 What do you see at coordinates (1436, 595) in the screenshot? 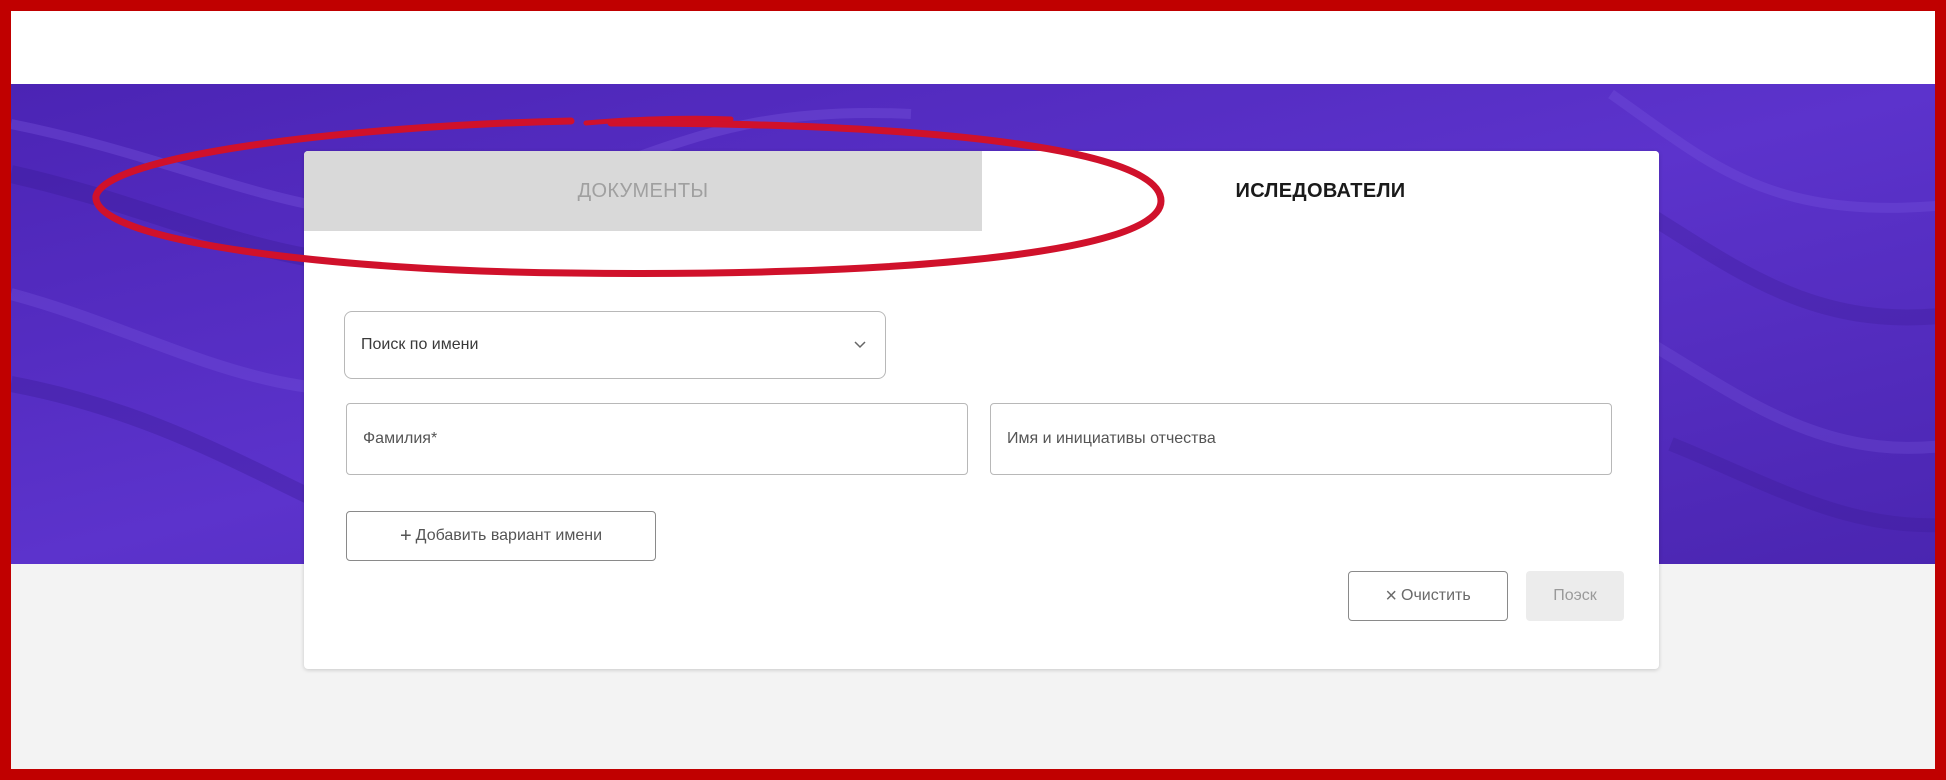
I see `clear-label: Очистить` at bounding box center [1436, 595].